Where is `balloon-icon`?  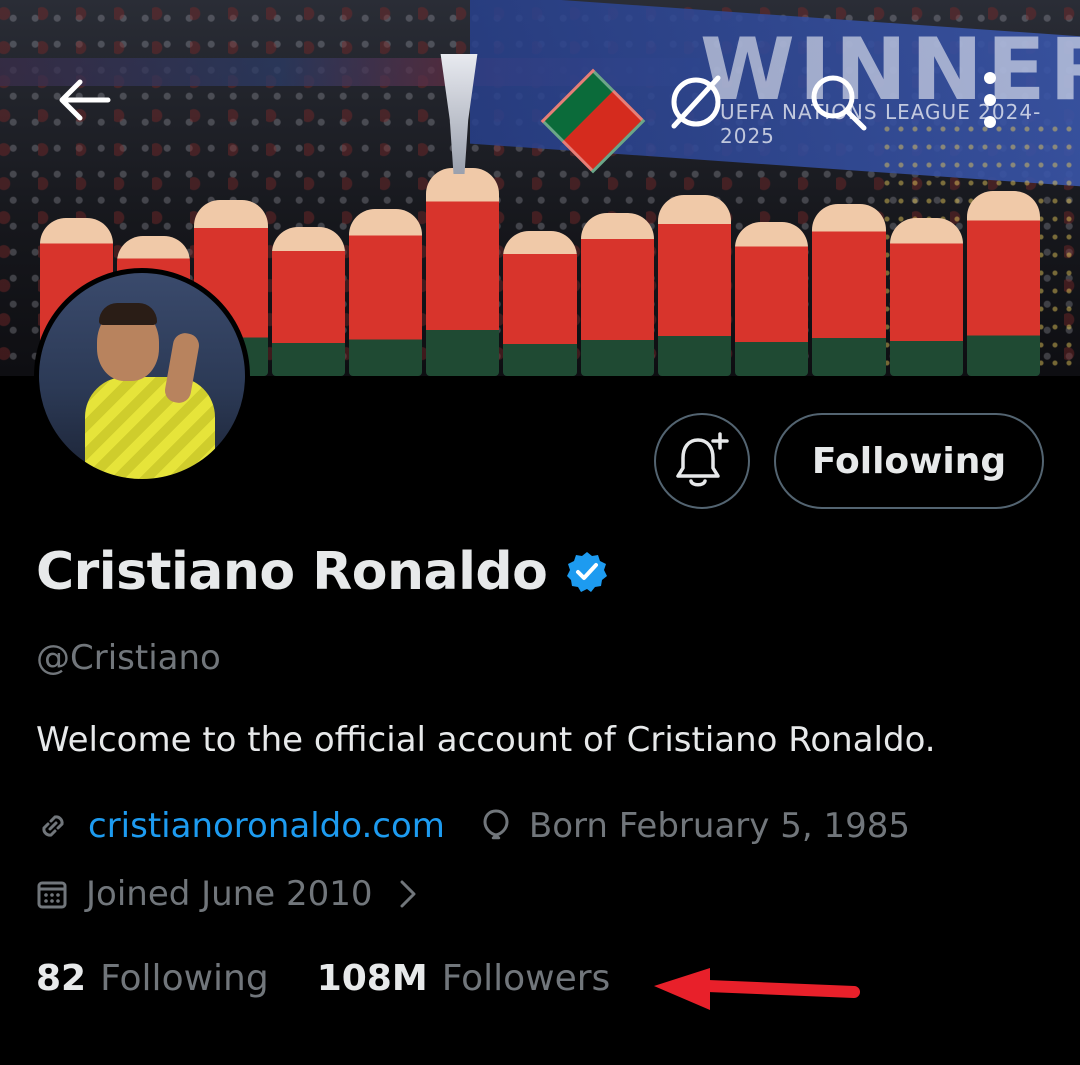
balloon-icon is located at coordinates (496, 824).